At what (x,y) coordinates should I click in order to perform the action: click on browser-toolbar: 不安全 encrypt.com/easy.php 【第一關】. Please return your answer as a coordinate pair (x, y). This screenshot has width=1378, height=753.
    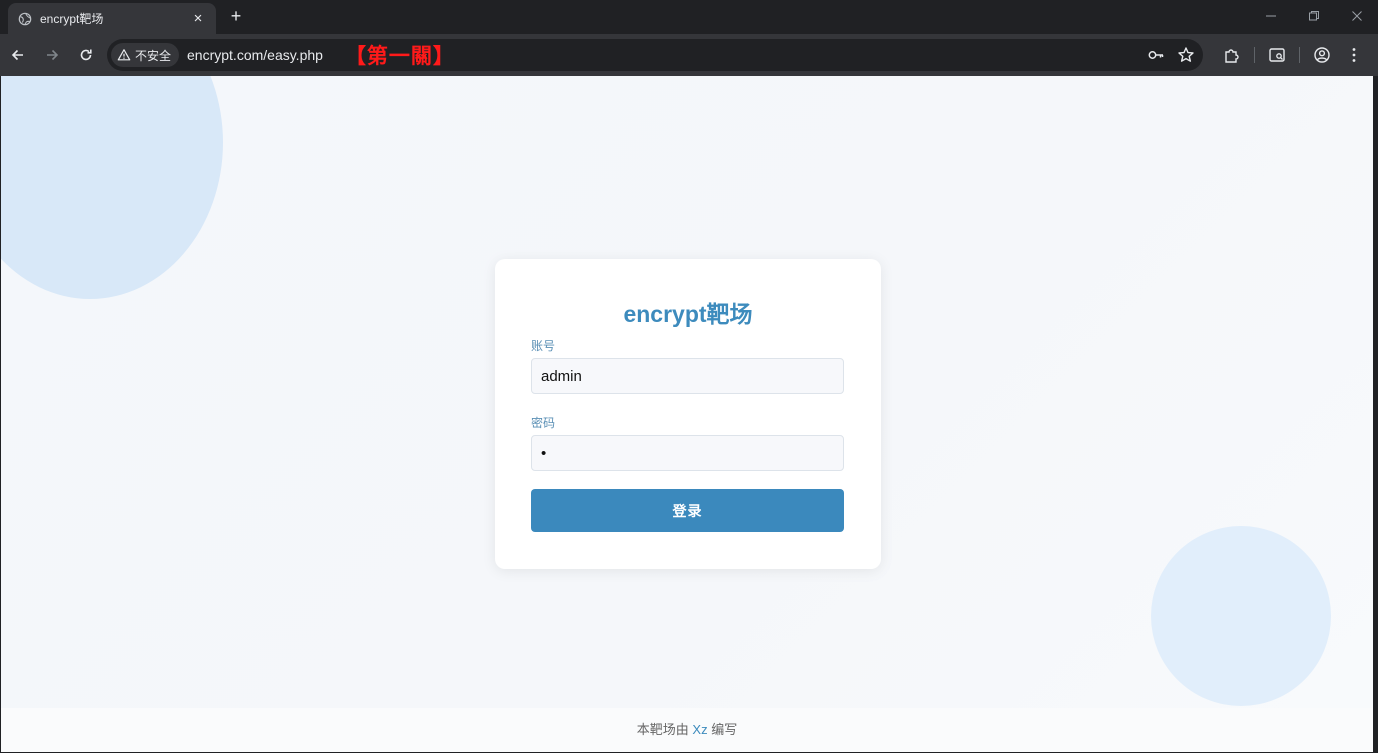
    Looking at the image, I should click on (689, 55).